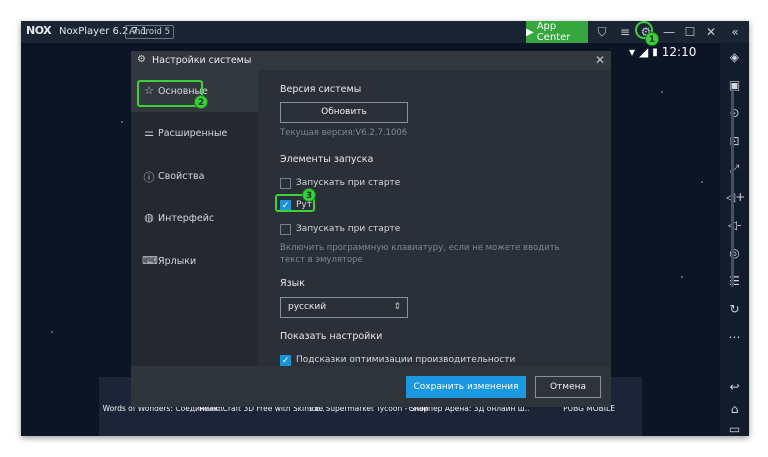 The width and height of the screenshot is (768, 457). What do you see at coordinates (735, 197) in the screenshot?
I see `toolbar-volume-up-icon: ◁+` at bounding box center [735, 197].